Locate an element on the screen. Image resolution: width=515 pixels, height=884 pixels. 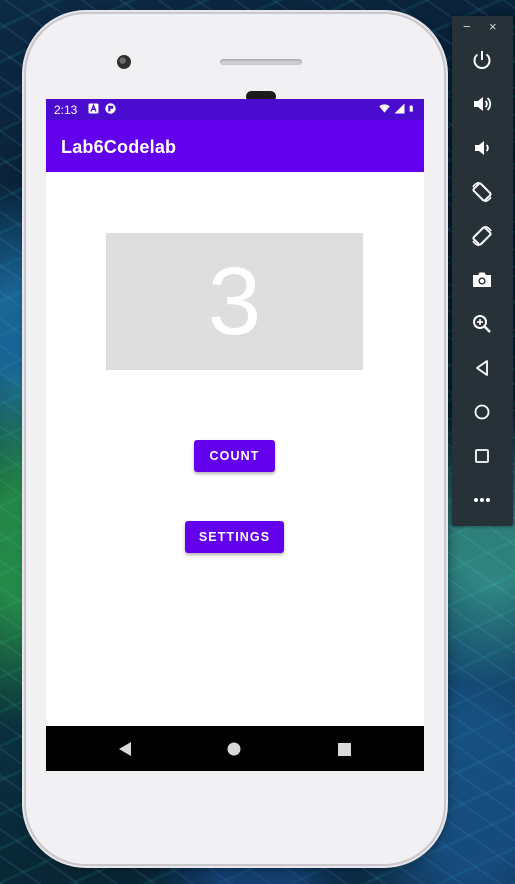
power-icon is located at coordinates (482, 60).